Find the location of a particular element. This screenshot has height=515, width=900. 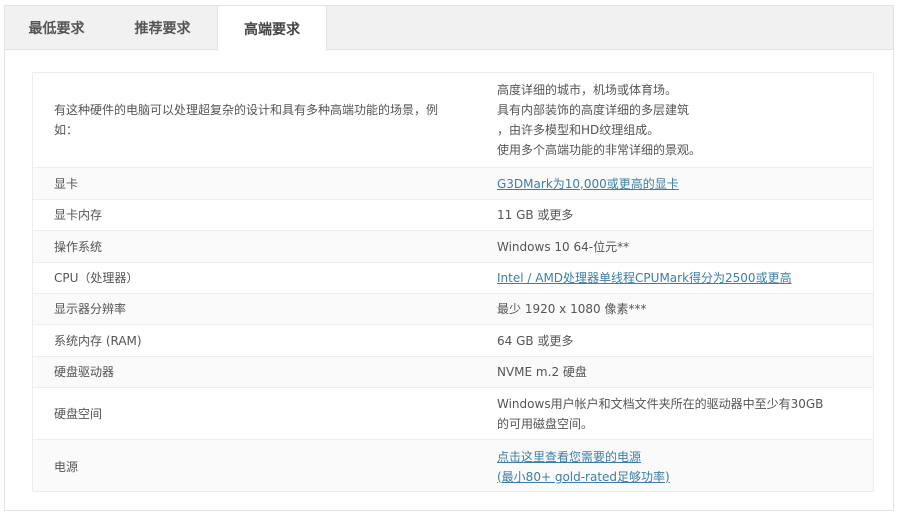

table-row-hard-drive: 硬盘驱动器 NVME m.2 硬盘 is located at coordinates (453, 372).